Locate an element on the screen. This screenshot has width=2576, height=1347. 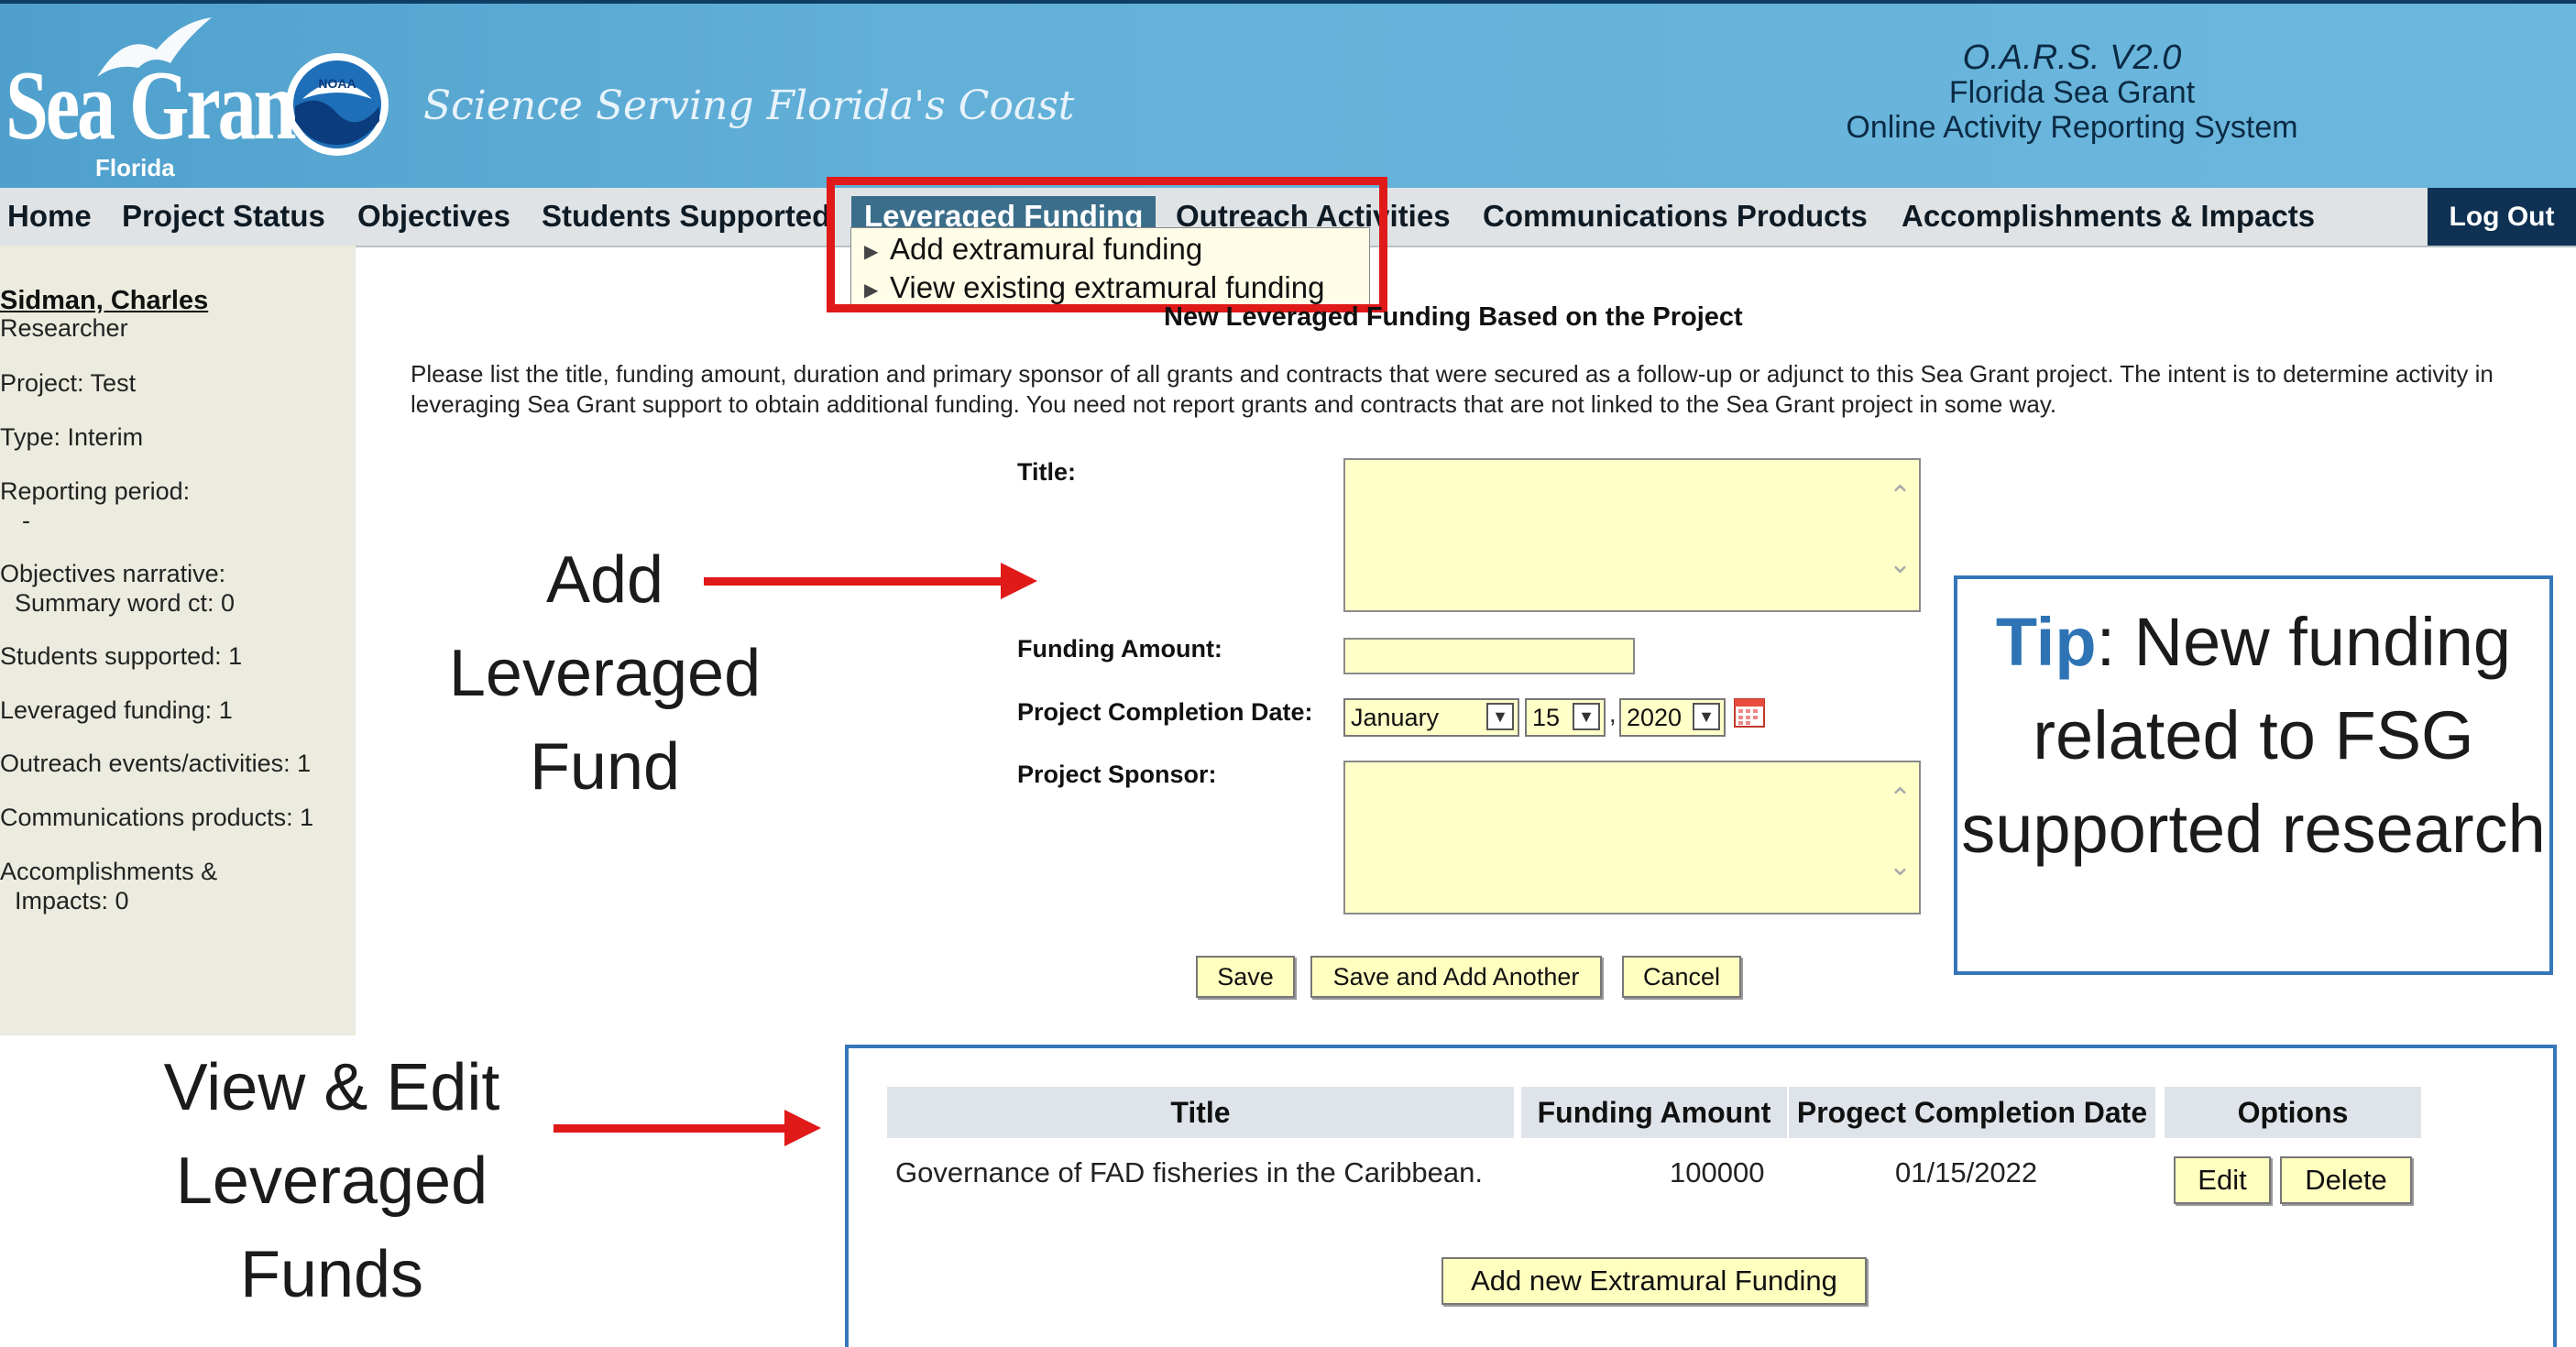
nav-project-status: Project Status is located at coordinates (223, 216).